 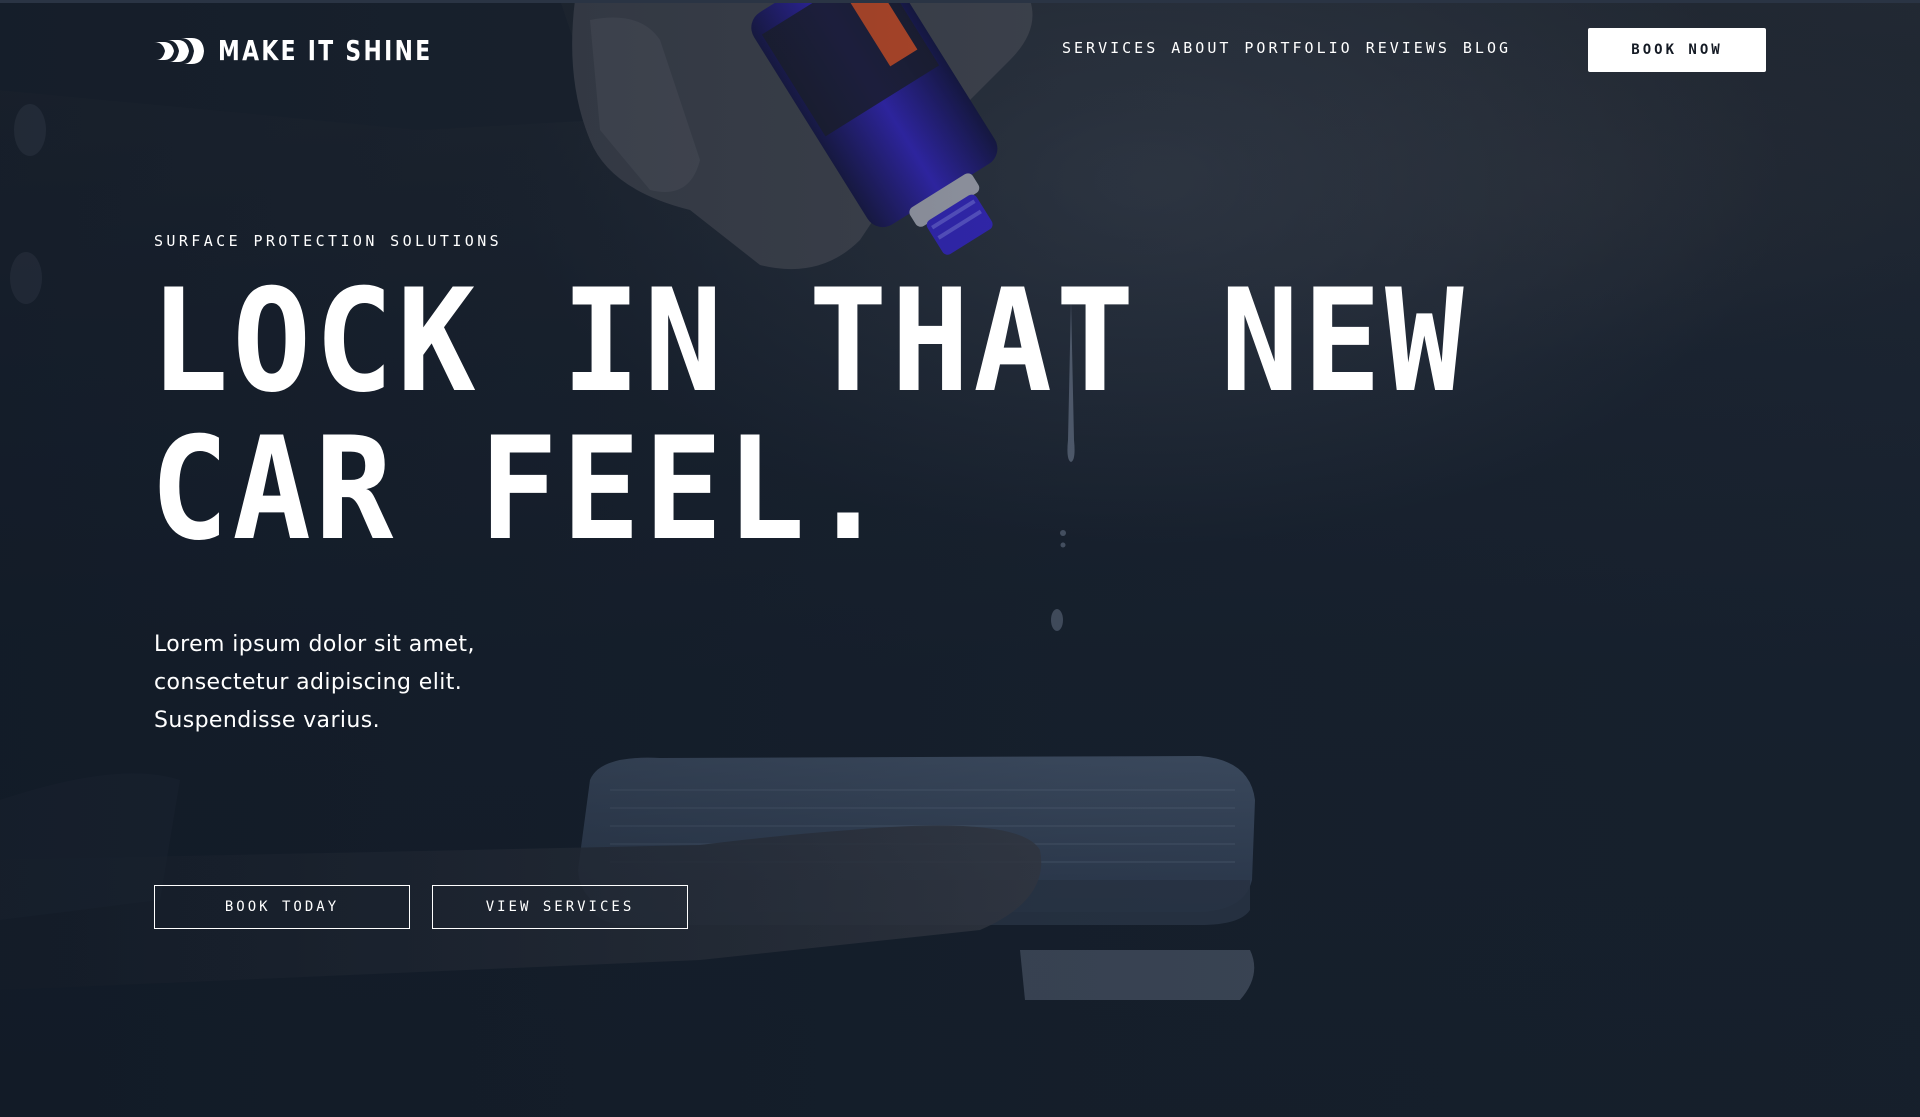 What do you see at coordinates (282, 907) in the screenshot?
I see `book-today-button: BOOK TODAY` at bounding box center [282, 907].